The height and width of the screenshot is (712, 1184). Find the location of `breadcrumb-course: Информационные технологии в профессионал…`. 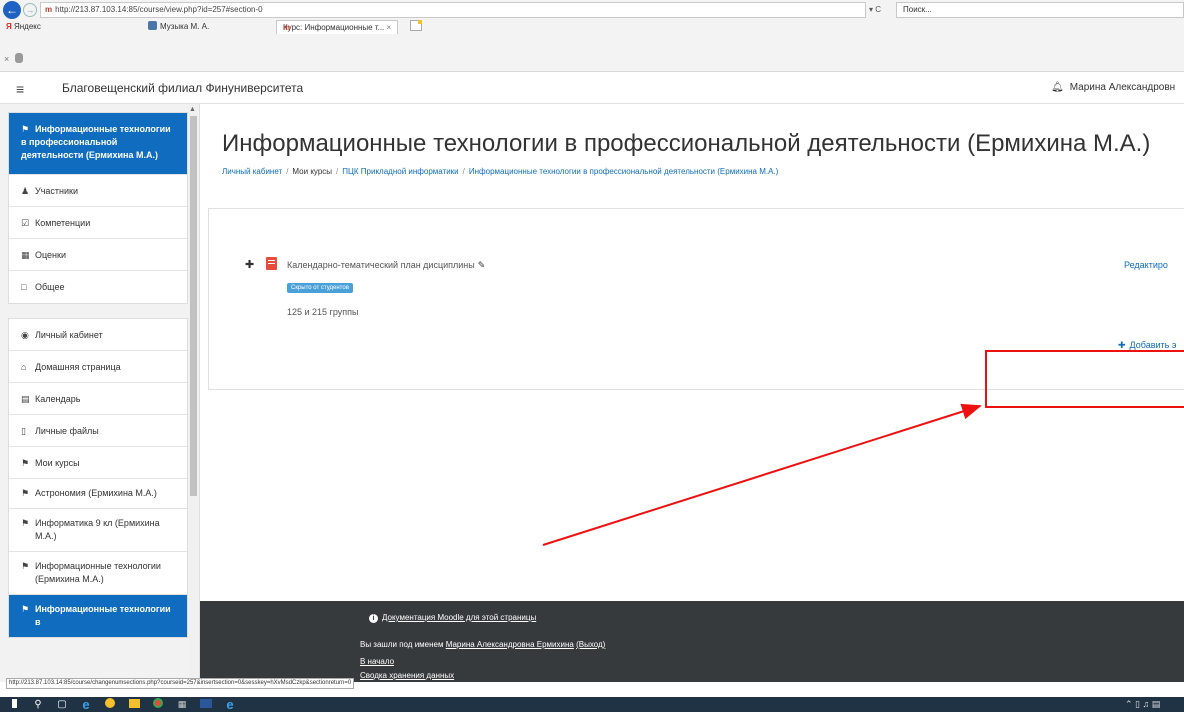

breadcrumb-course: Информационные технологии в профессионал… is located at coordinates (623, 171).